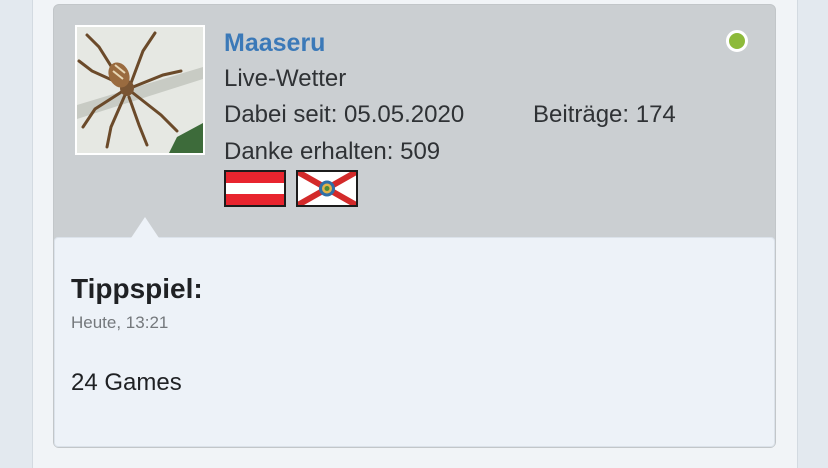 Image resolution: width=828 pixels, height=468 pixels. I want to click on regional-flag-icon, so click(327, 188).